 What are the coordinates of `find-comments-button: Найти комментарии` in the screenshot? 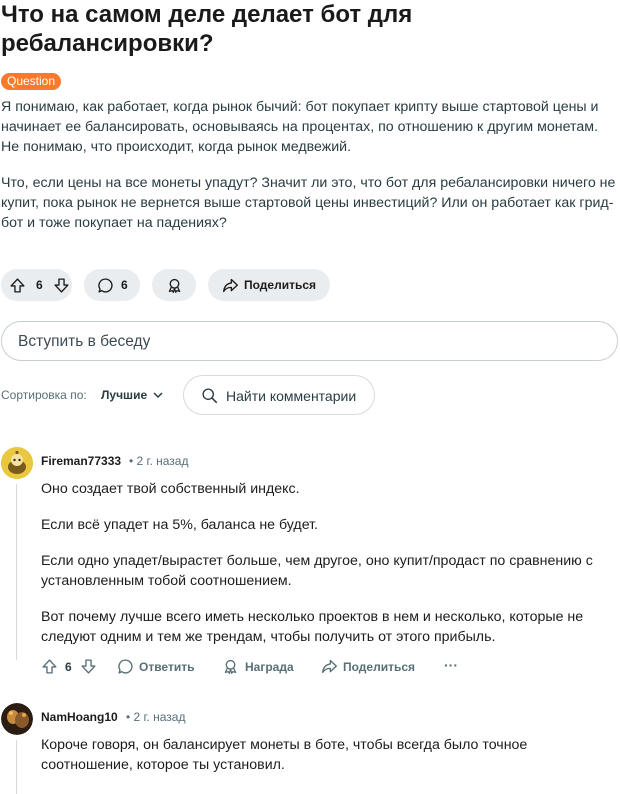 It's located at (279, 395).